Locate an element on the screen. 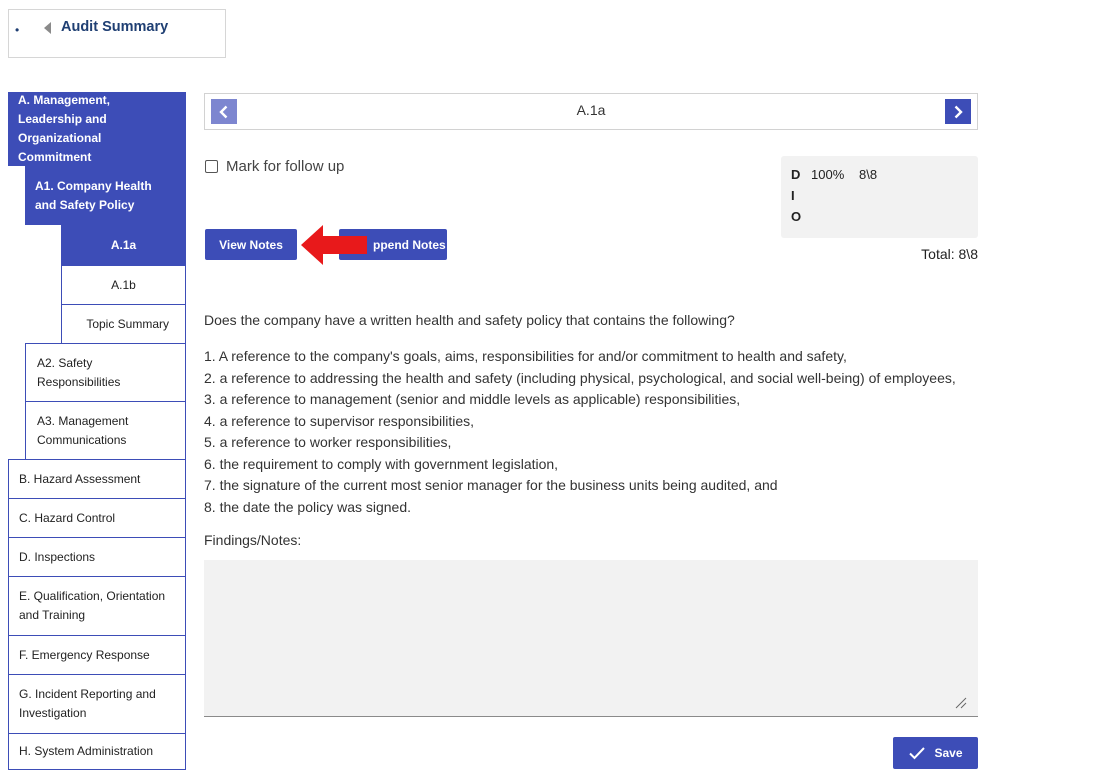 Image resolution: width=1113 pixels, height=770 pixels. sidebar-item-a2-responsibilities: A2. Safety Responsibilities is located at coordinates (105, 372).